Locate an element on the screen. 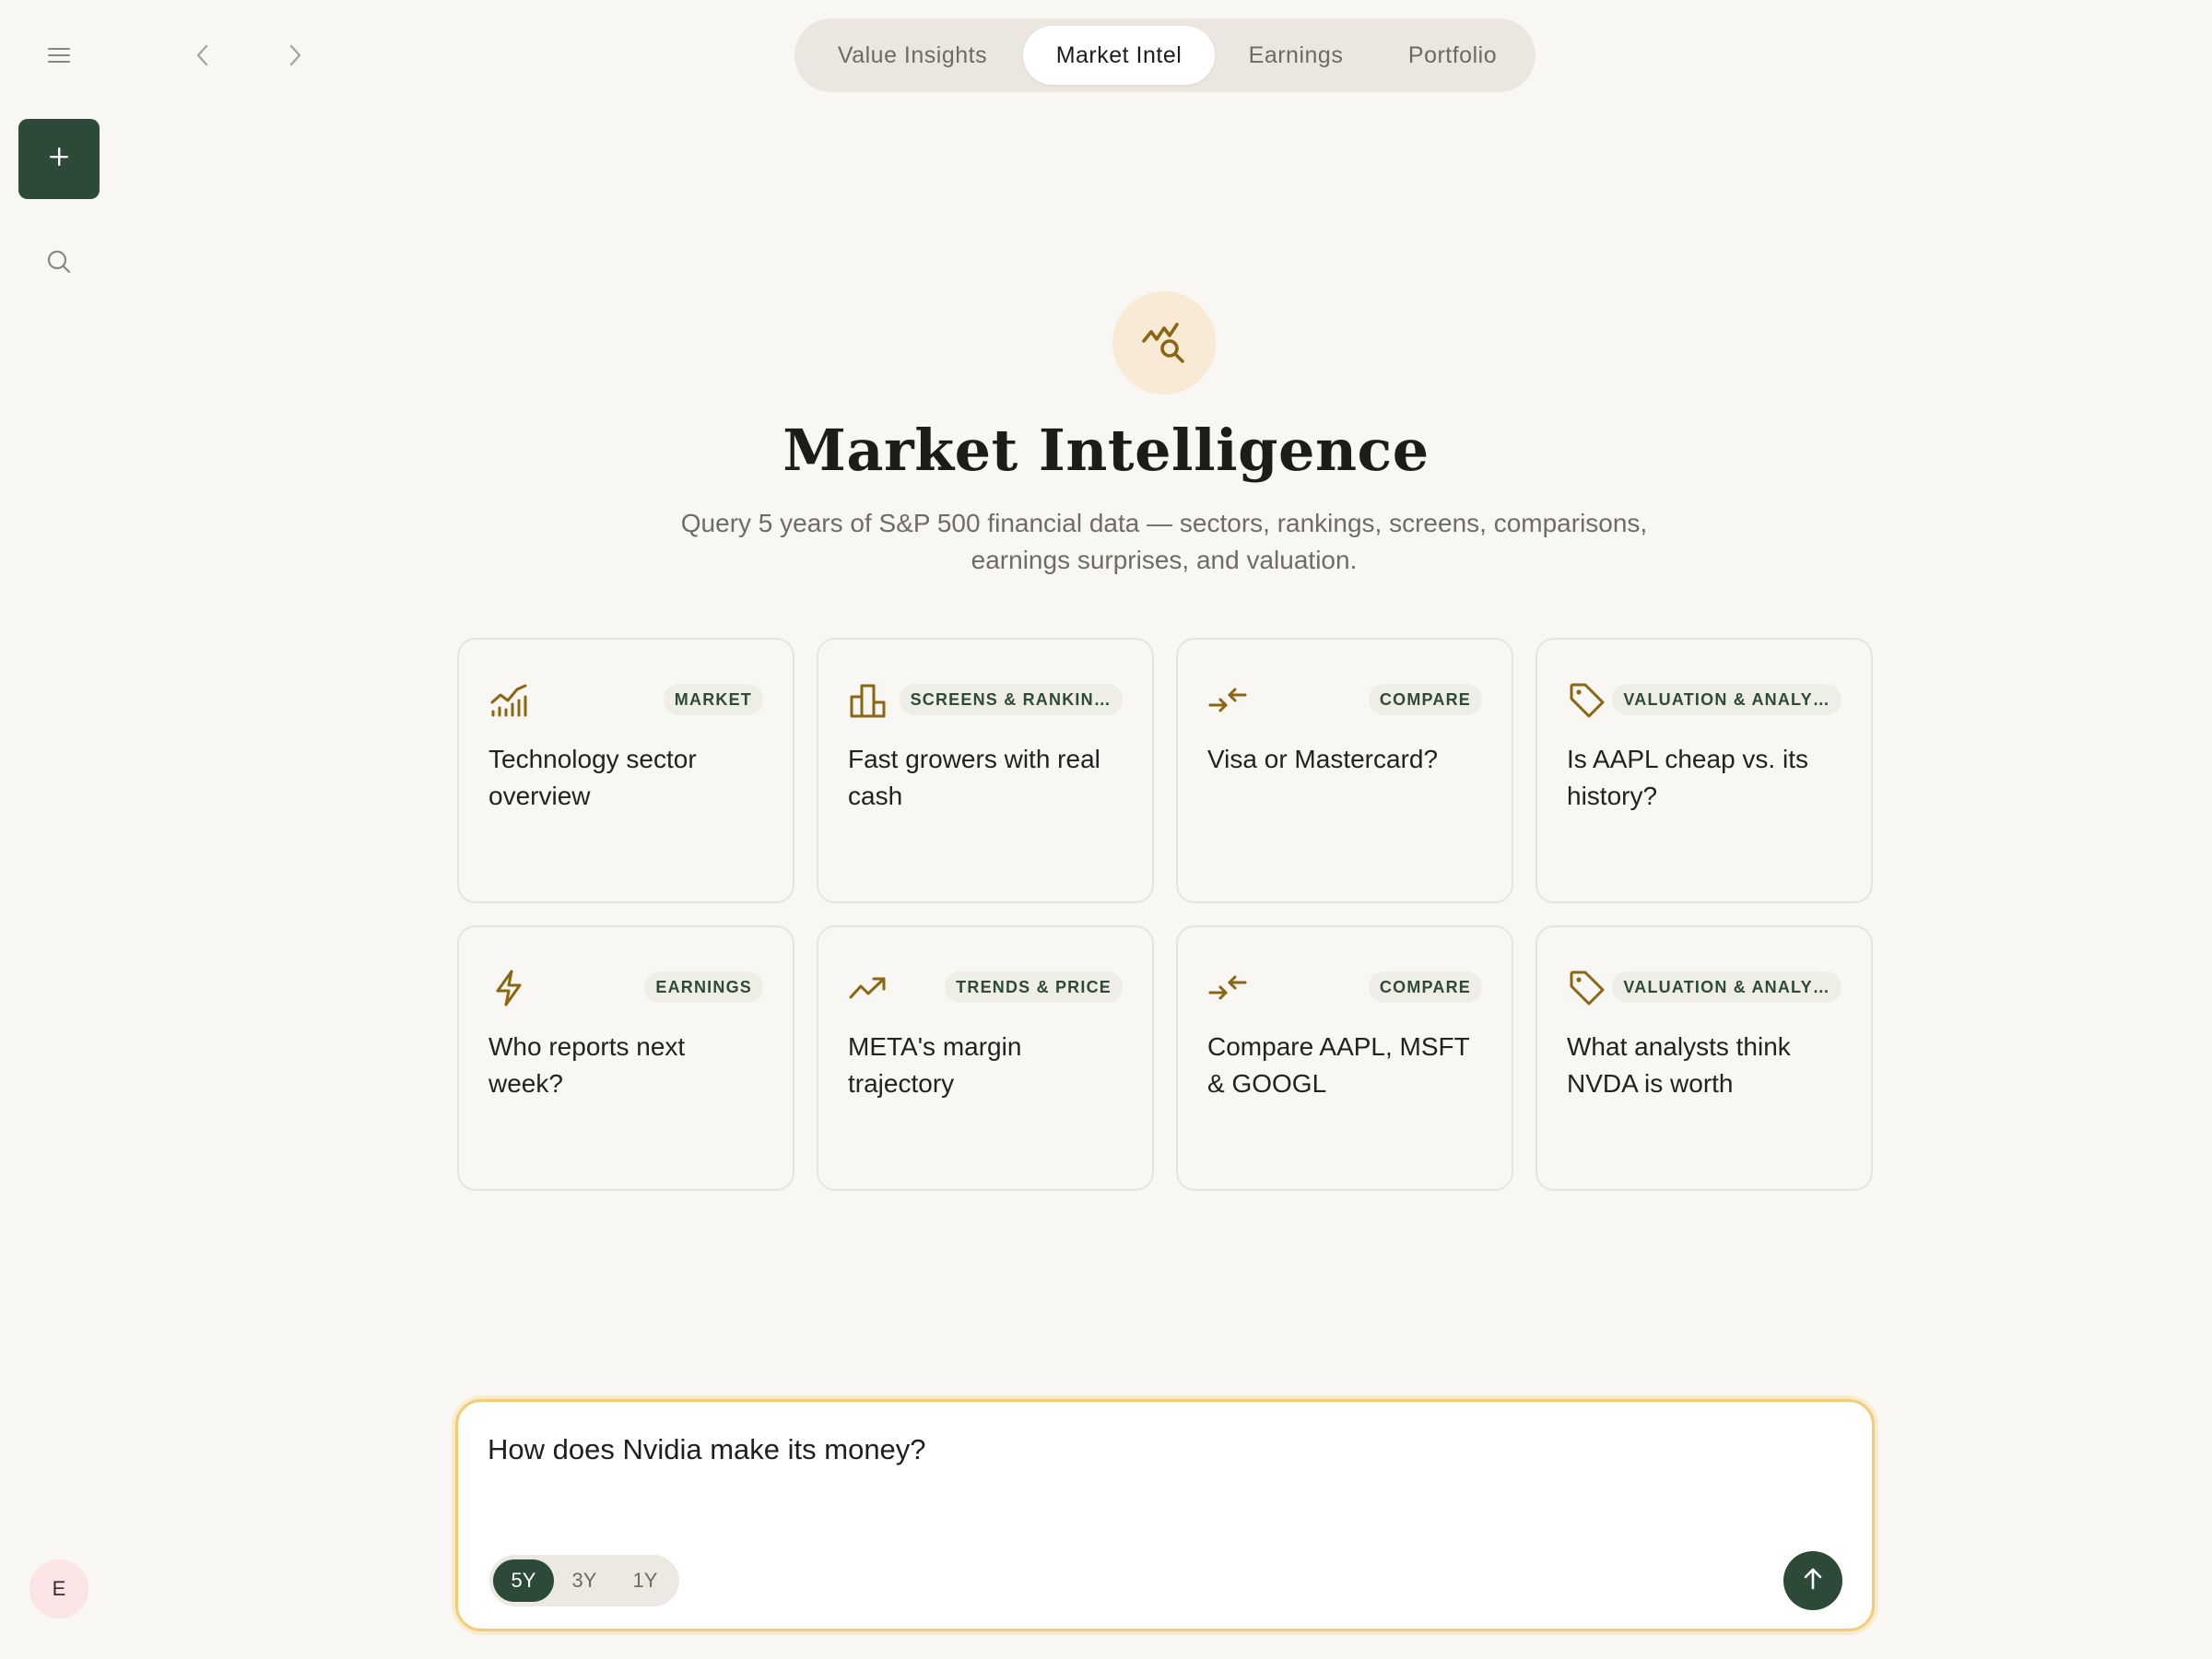 The height and width of the screenshot is (1659, 2212). trending-up-icon is located at coordinates (868, 988).